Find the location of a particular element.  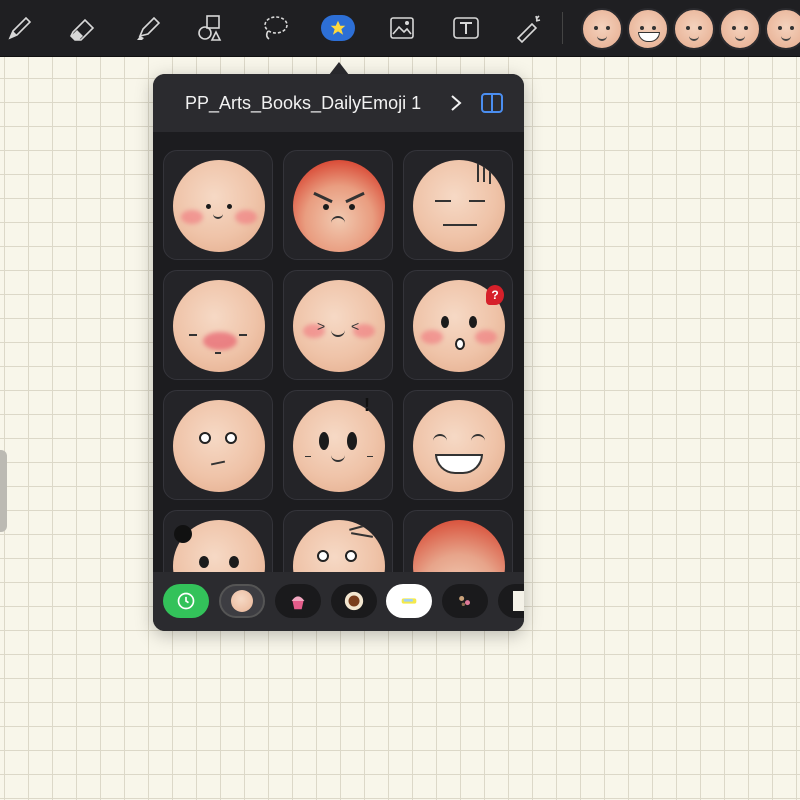

lasso-icon is located at coordinates (275, 28).